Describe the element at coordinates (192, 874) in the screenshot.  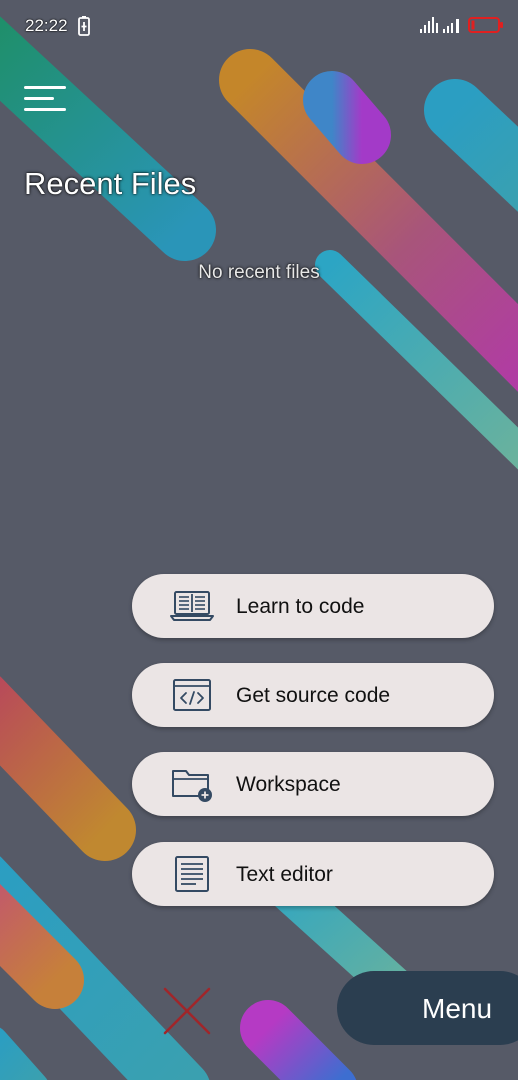
I see `document-text-icon` at that location.